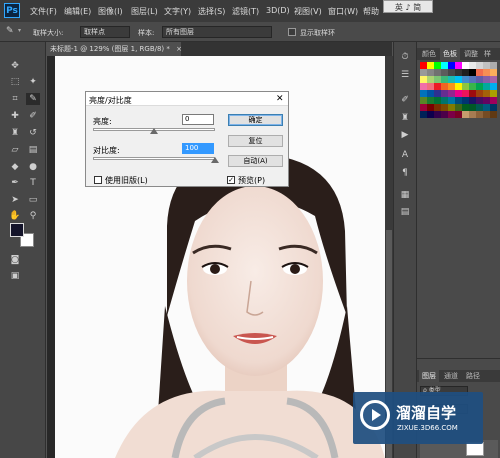 The width and height of the screenshot is (500, 458). What do you see at coordinates (15, 260) in the screenshot?
I see `quick-mask-icon: ◙` at bounding box center [15, 260].